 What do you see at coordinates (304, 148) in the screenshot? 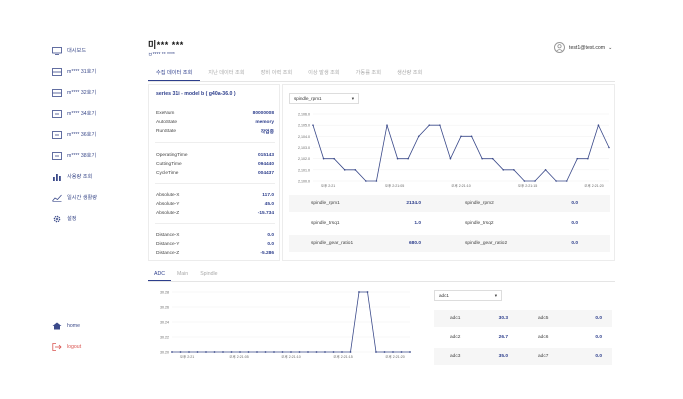
I see `y-tick-label: 2,103.0` at bounding box center [304, 148].